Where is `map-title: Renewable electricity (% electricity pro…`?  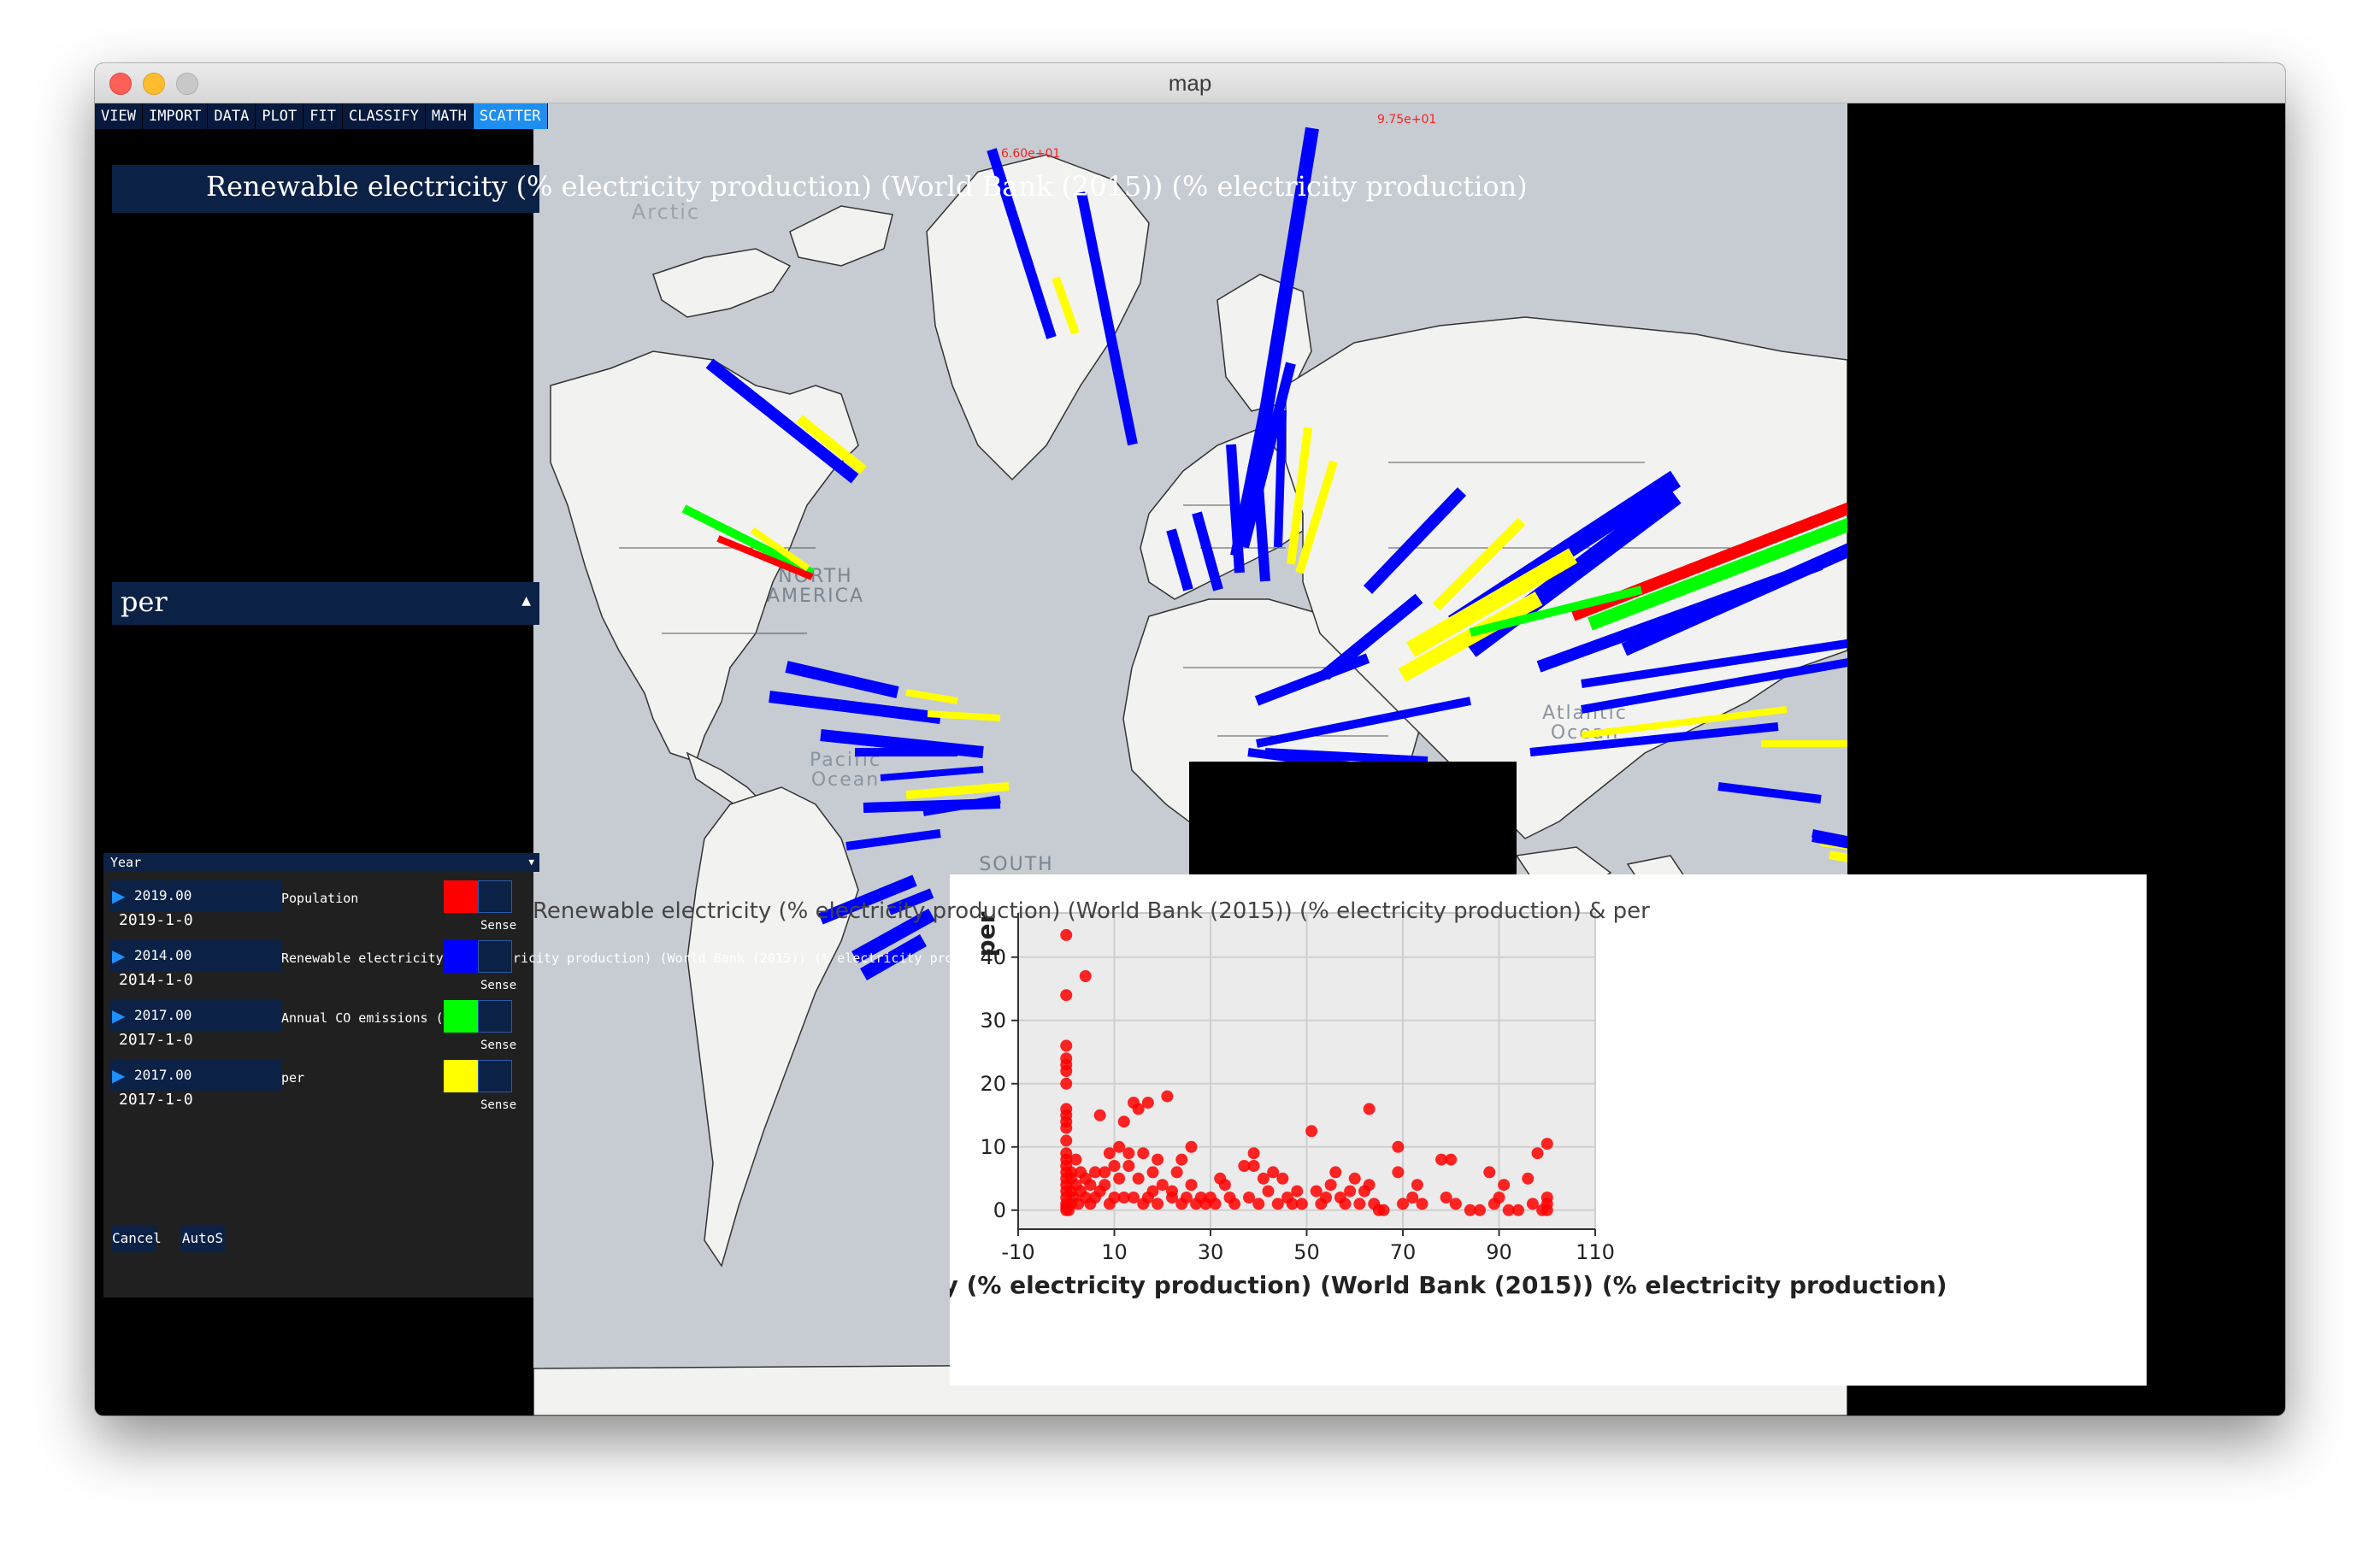
map-title: Renewable electricity (% electricity pro… is located at coordinates (867, 186).